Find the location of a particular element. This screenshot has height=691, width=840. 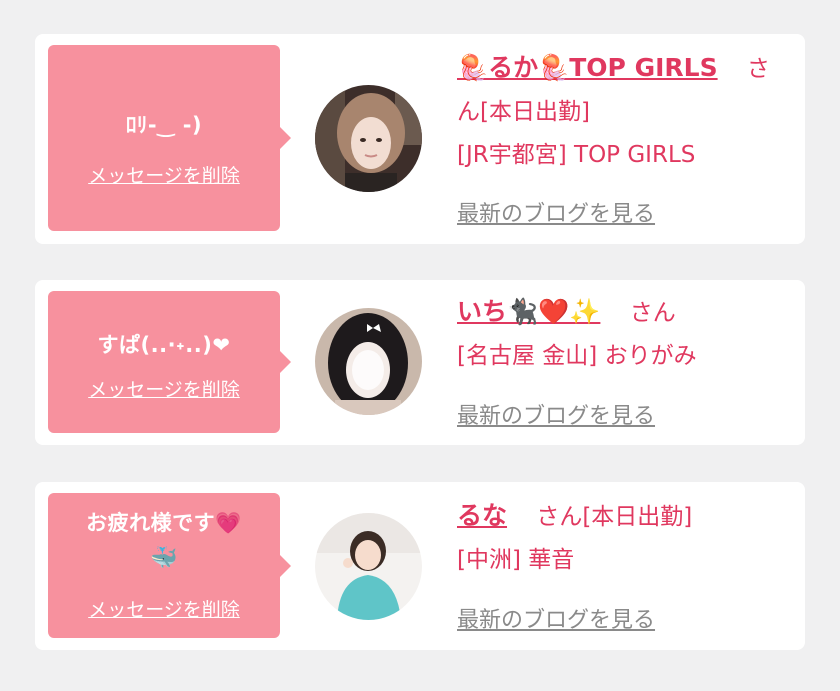

girl-name-link: るな is located at coordinates (482, 515).